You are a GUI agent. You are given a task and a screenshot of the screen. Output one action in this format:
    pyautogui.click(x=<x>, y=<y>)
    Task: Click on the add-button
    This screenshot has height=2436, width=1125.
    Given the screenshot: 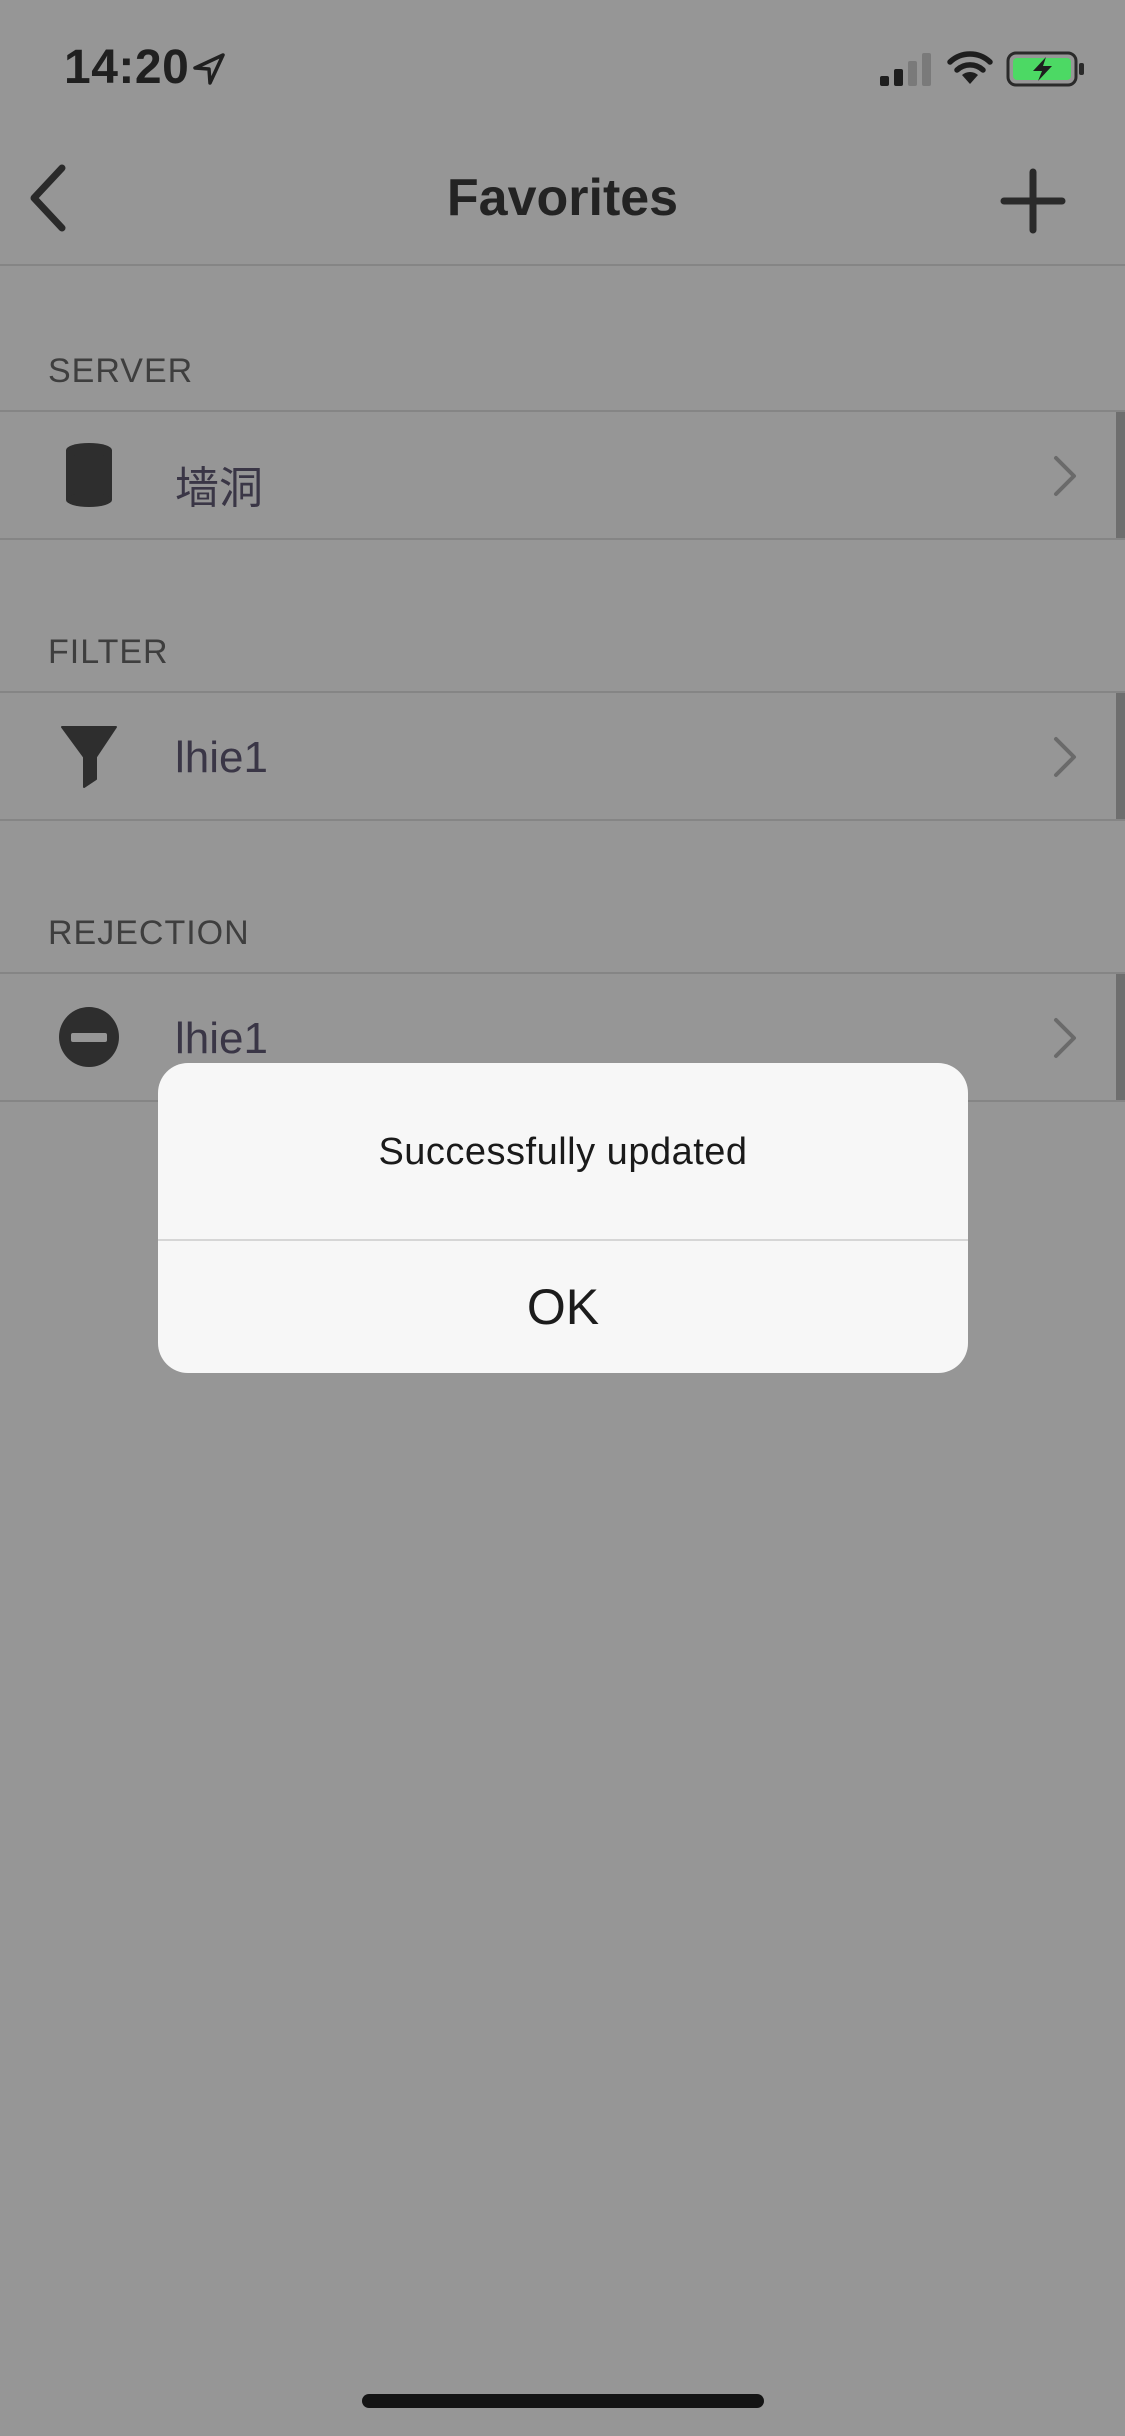 What is the action you would take?
    pyautogui.click(x=1033, y=201)
    